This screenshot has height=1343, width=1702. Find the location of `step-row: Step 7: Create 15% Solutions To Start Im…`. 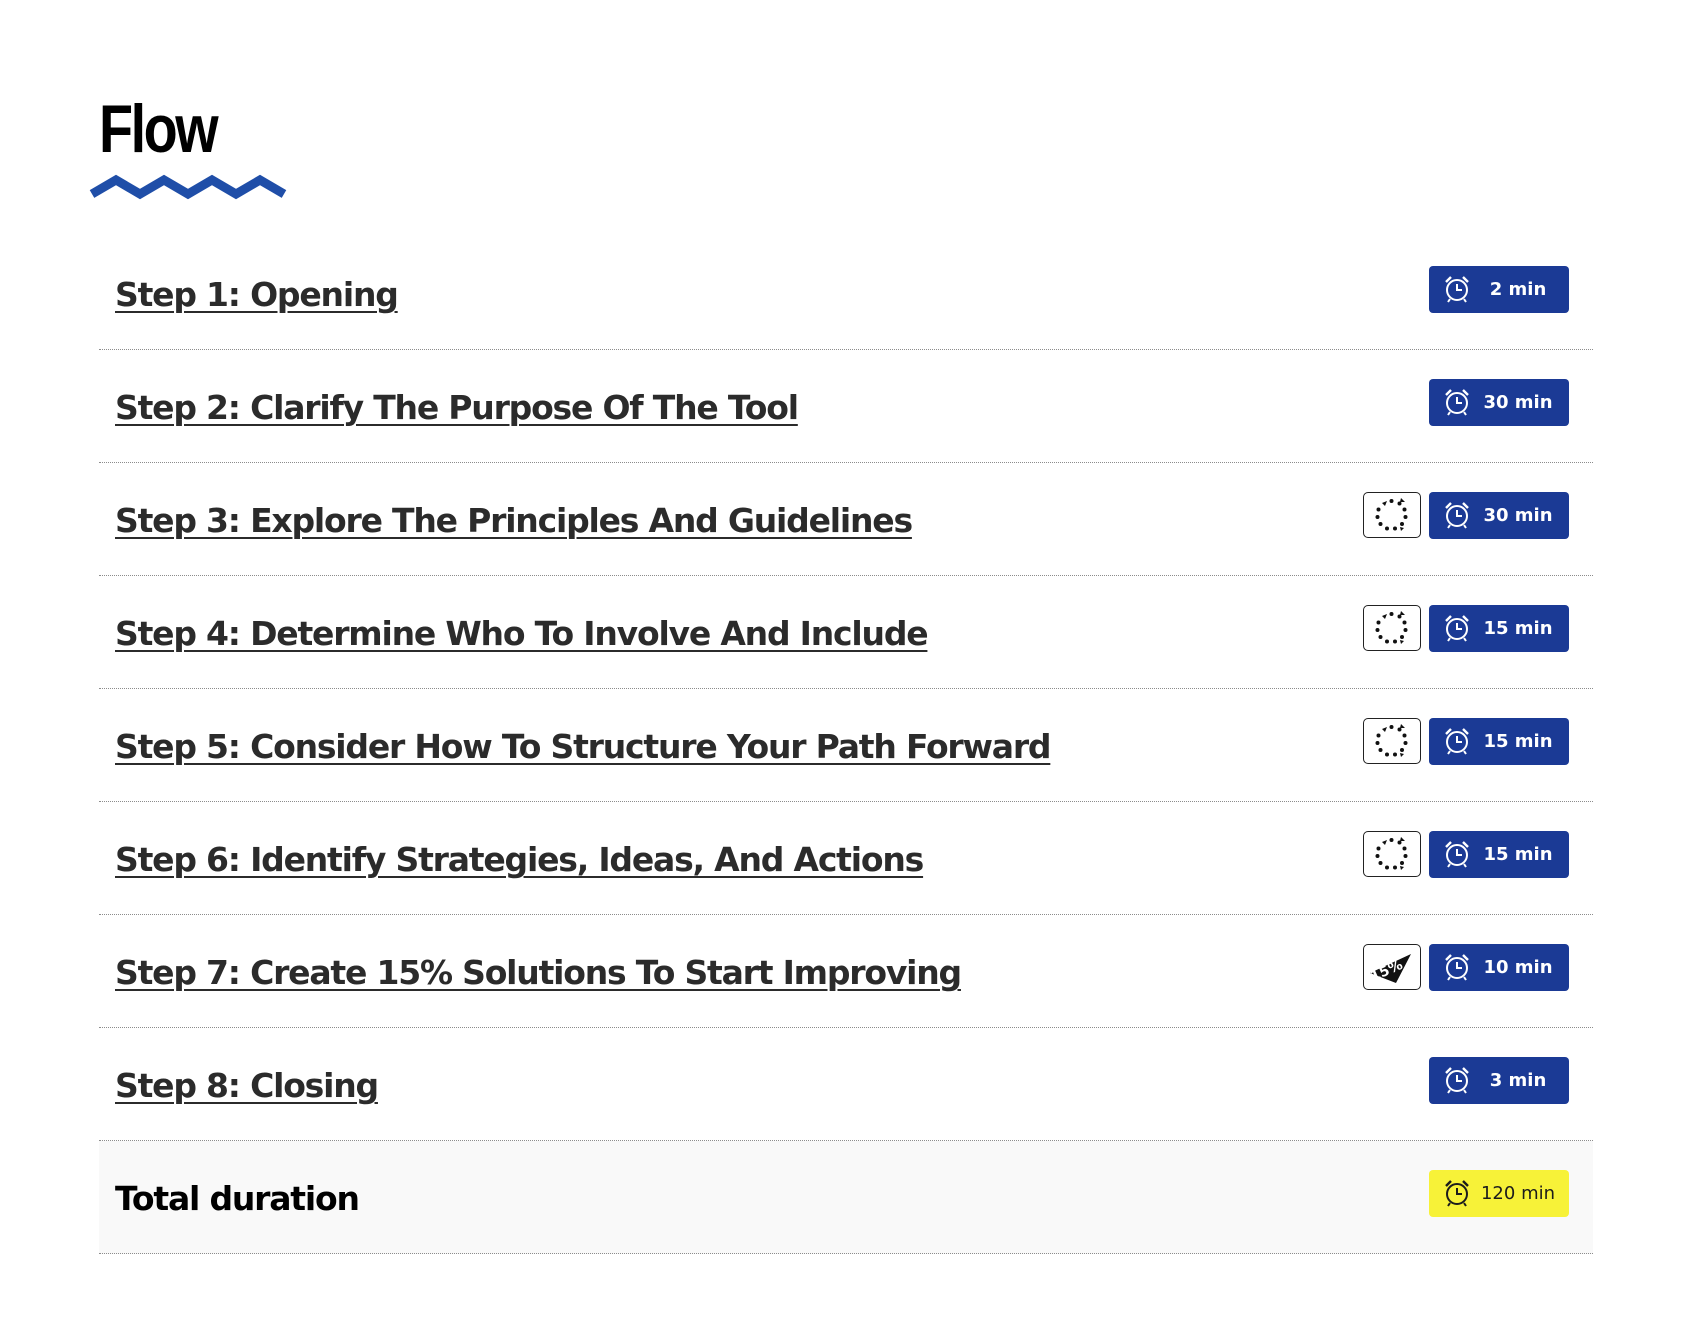

step-row: Step 7: Create 15% Solutions To Start Im… is located at coordinates (846, 971).